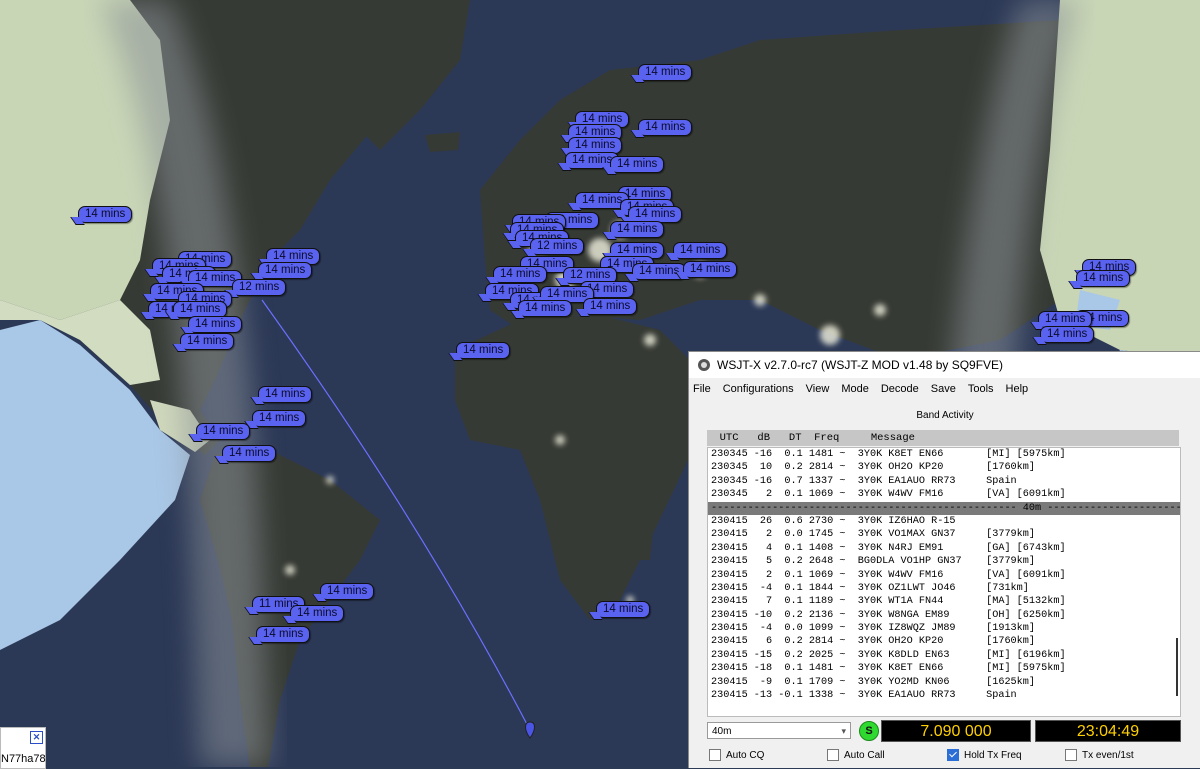  What do you see at coordinates (821, 389) in the screenshot?
I see `menu-view: View` at bounding box center [821, 389].